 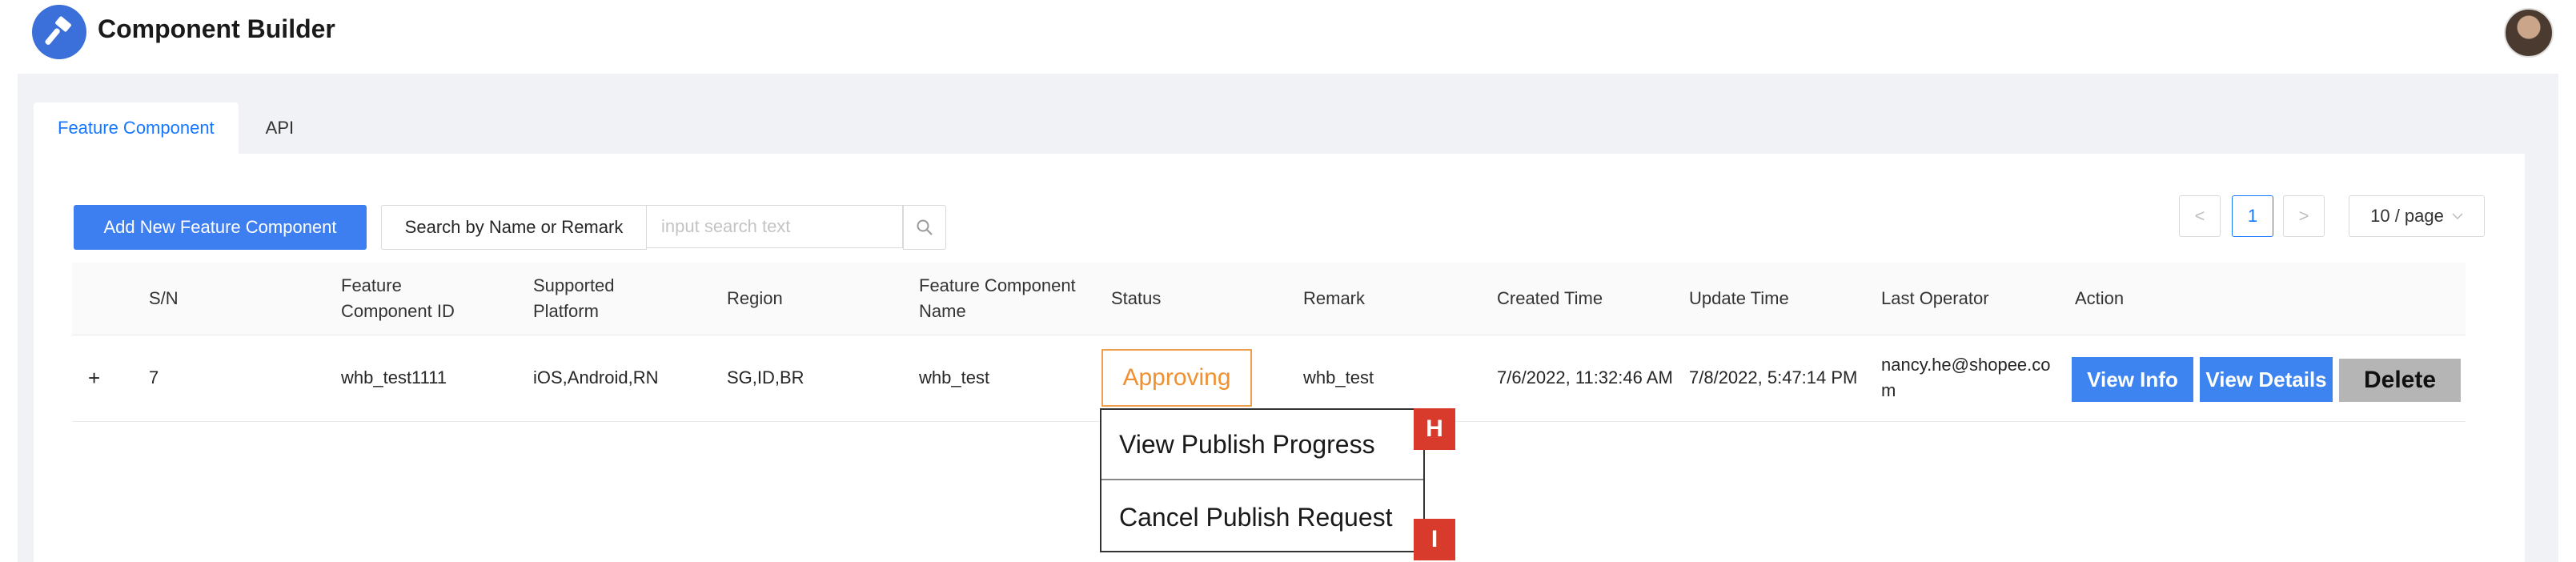 I want to click on column-header: S/N, so click(x=164, y=298).